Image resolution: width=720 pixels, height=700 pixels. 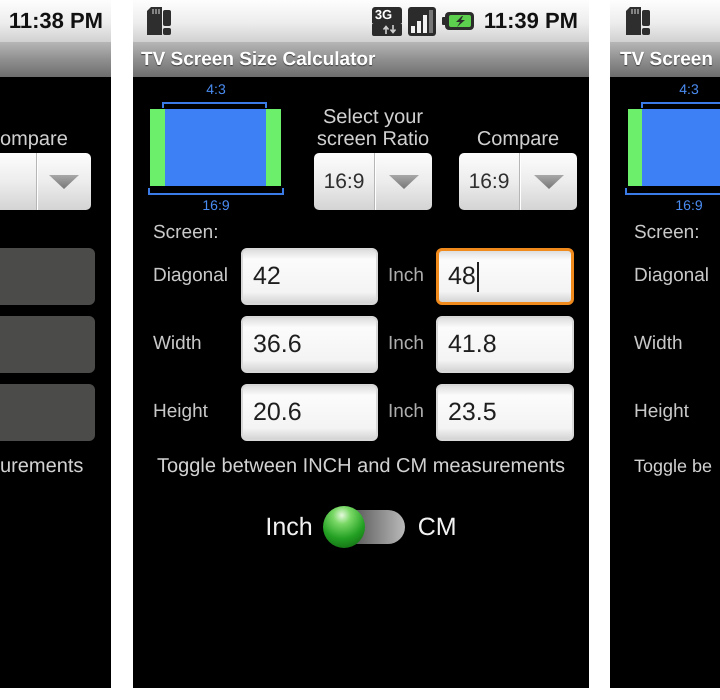 What do you see at coordinates (437, 527) in the screenshot?
I see `unit-option-label: CM` at bounding box center [437, 527].